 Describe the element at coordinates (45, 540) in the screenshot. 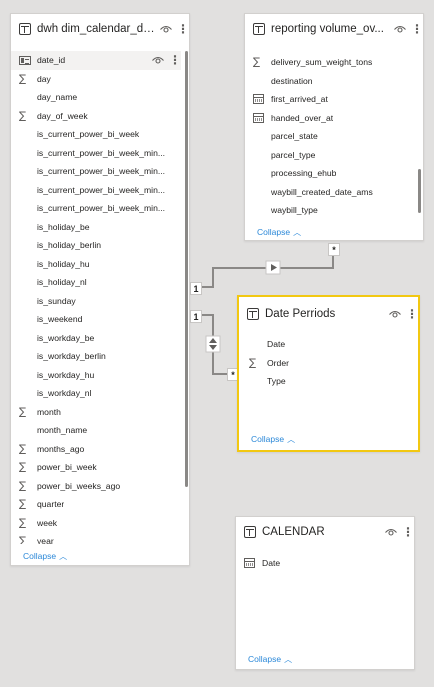

I see `field-label: year` at that location.